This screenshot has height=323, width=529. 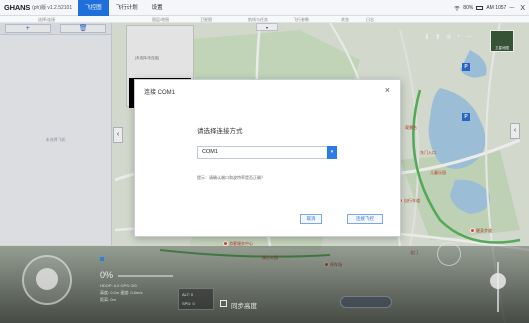 I want to click on wifi-icon, so click(x=457, y=8).